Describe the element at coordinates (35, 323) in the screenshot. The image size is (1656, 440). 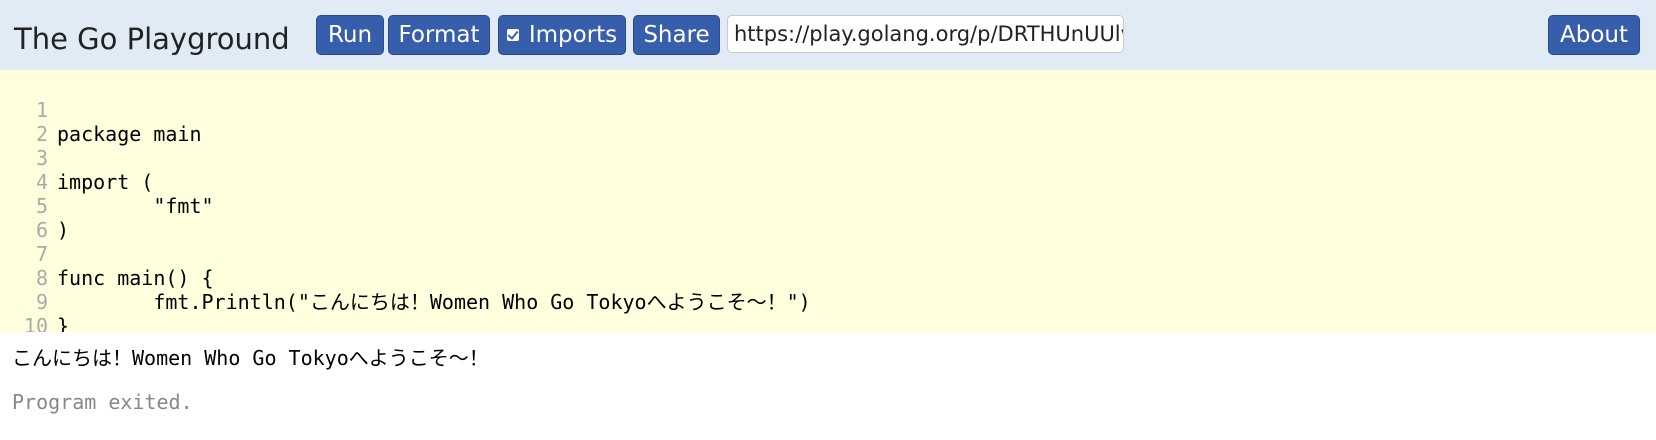
I see `line-number: 10` at that location.